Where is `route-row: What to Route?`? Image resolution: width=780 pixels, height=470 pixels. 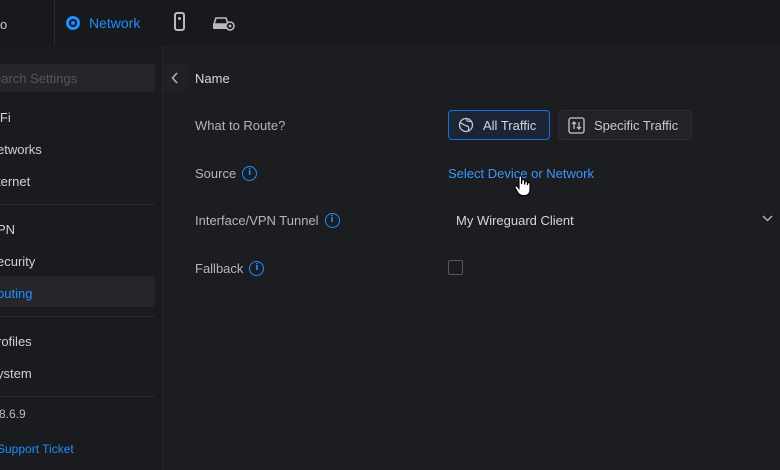 route-row: What to Route? is located at coordinates (240, 125).